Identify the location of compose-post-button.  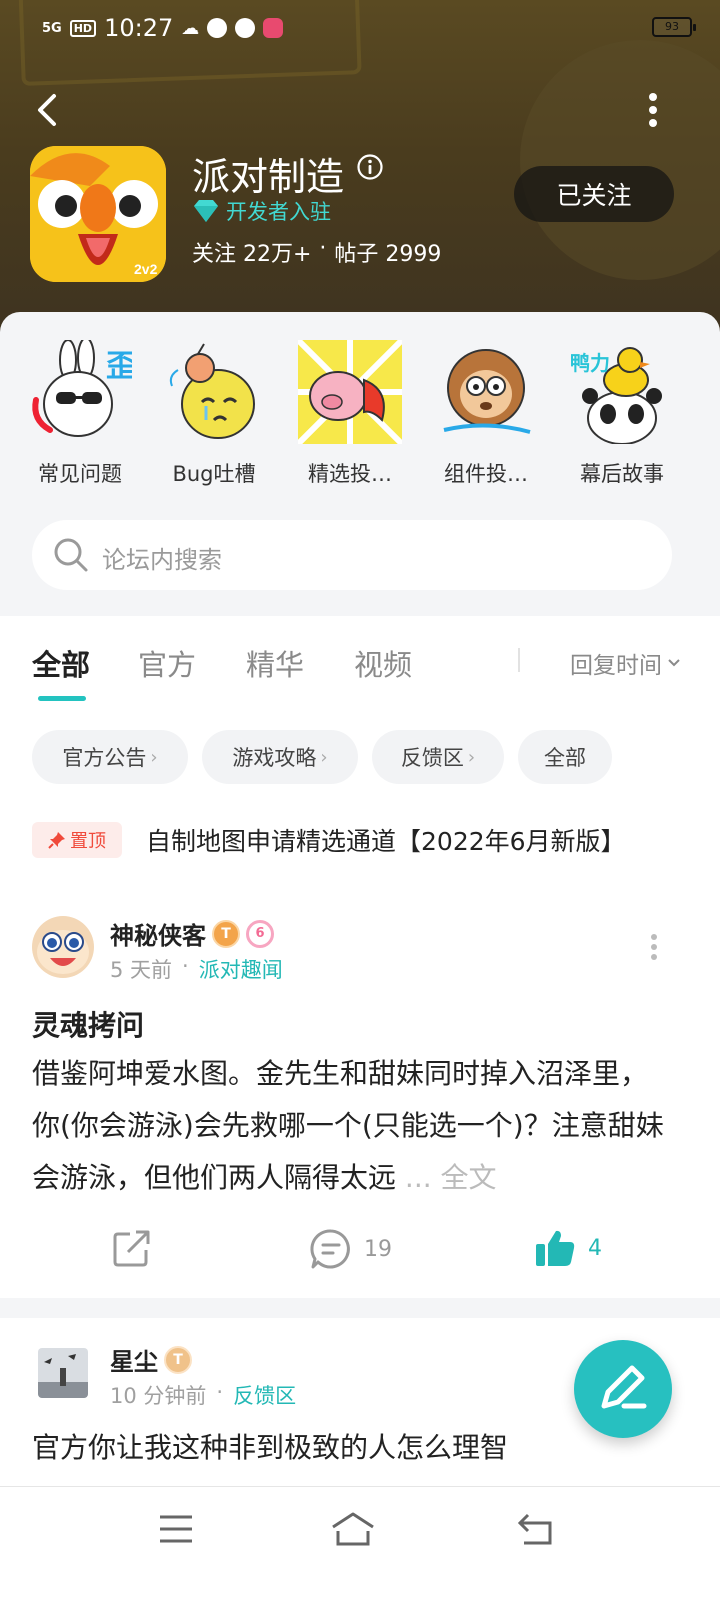
(623, 1389).